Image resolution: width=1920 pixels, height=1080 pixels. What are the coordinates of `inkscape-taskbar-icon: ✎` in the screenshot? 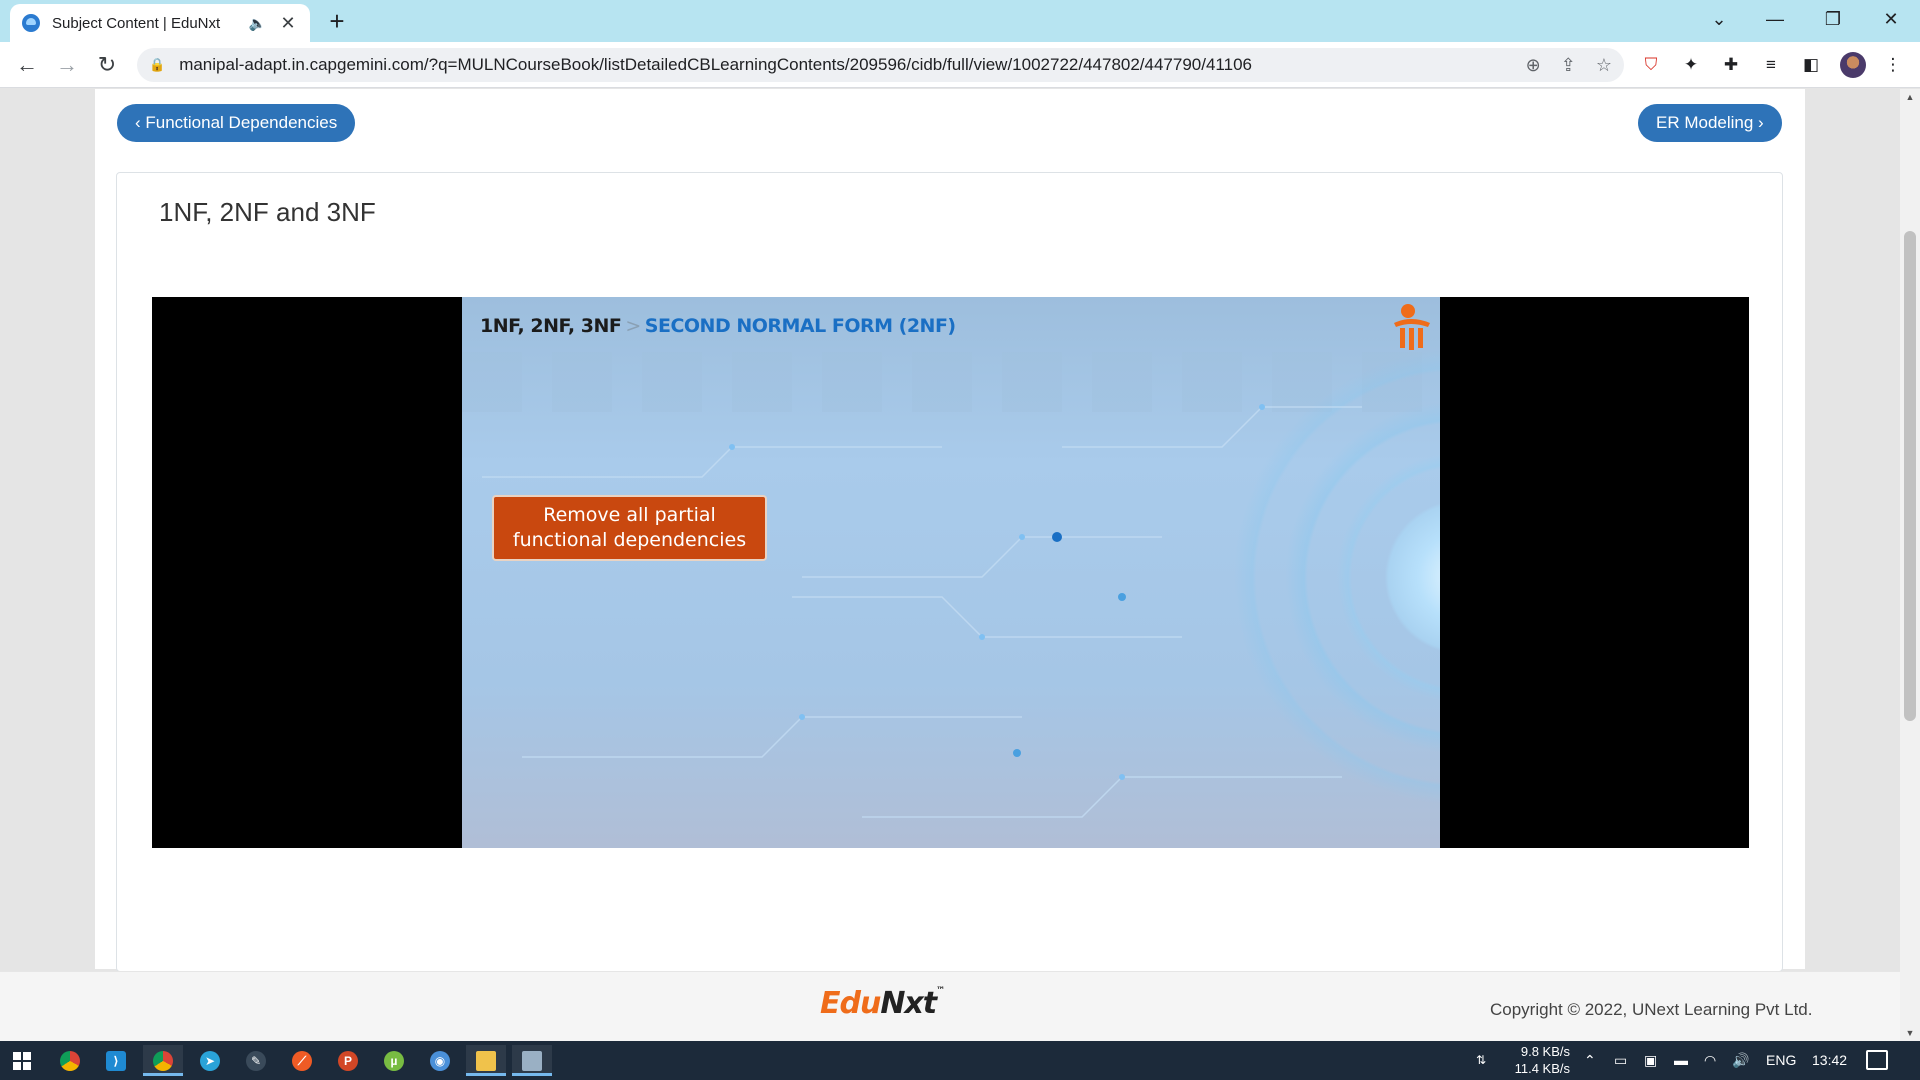 It's located at (256, 1060).